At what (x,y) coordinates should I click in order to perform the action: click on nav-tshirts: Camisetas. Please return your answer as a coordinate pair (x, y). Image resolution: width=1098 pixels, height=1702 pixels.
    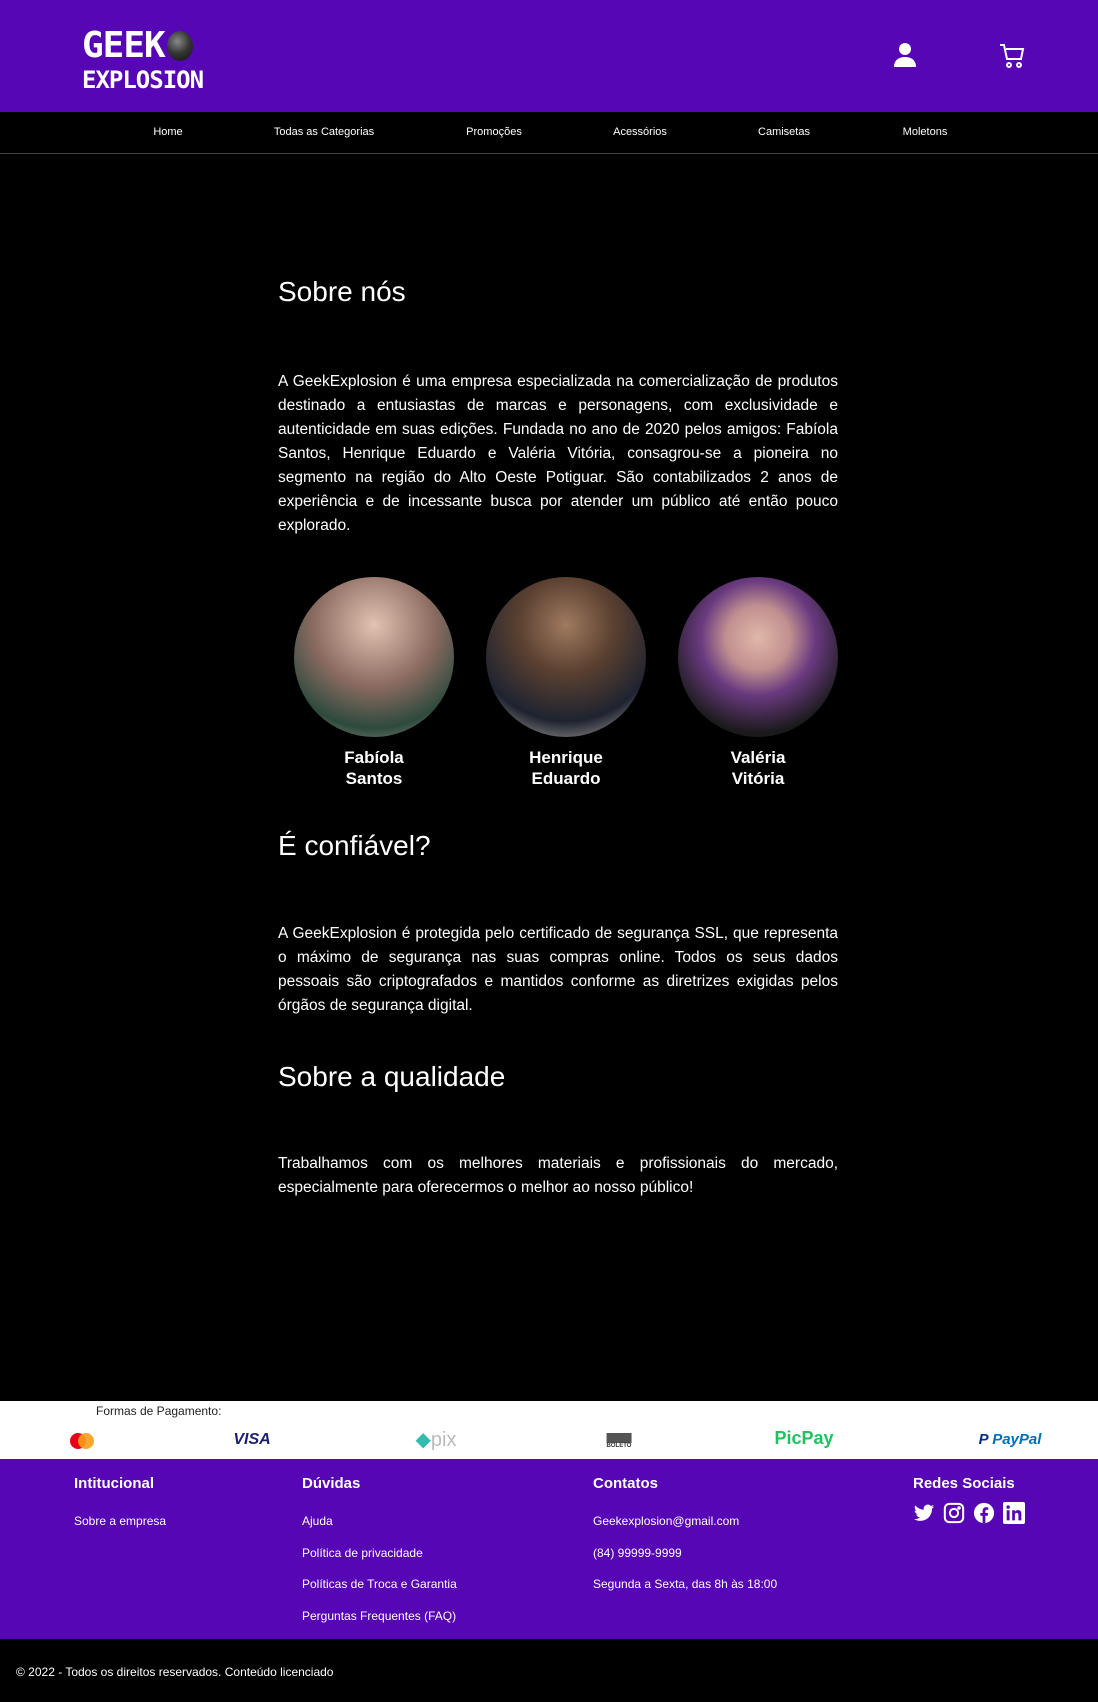
    Looking at the image, I should click on (784, 132).